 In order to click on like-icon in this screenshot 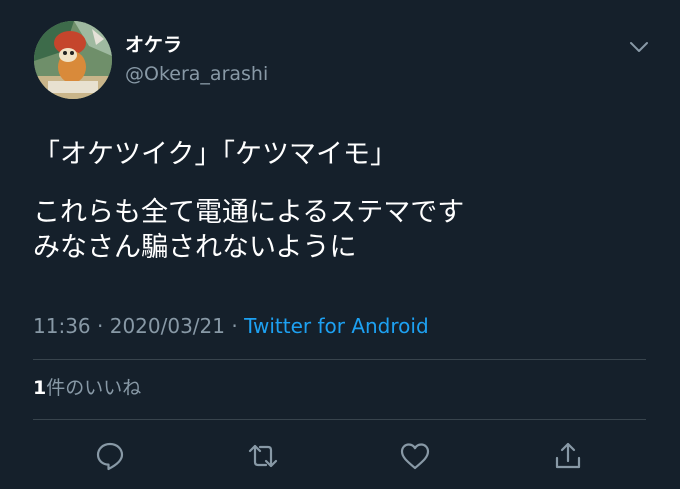, I will do `click(415, 456)`.